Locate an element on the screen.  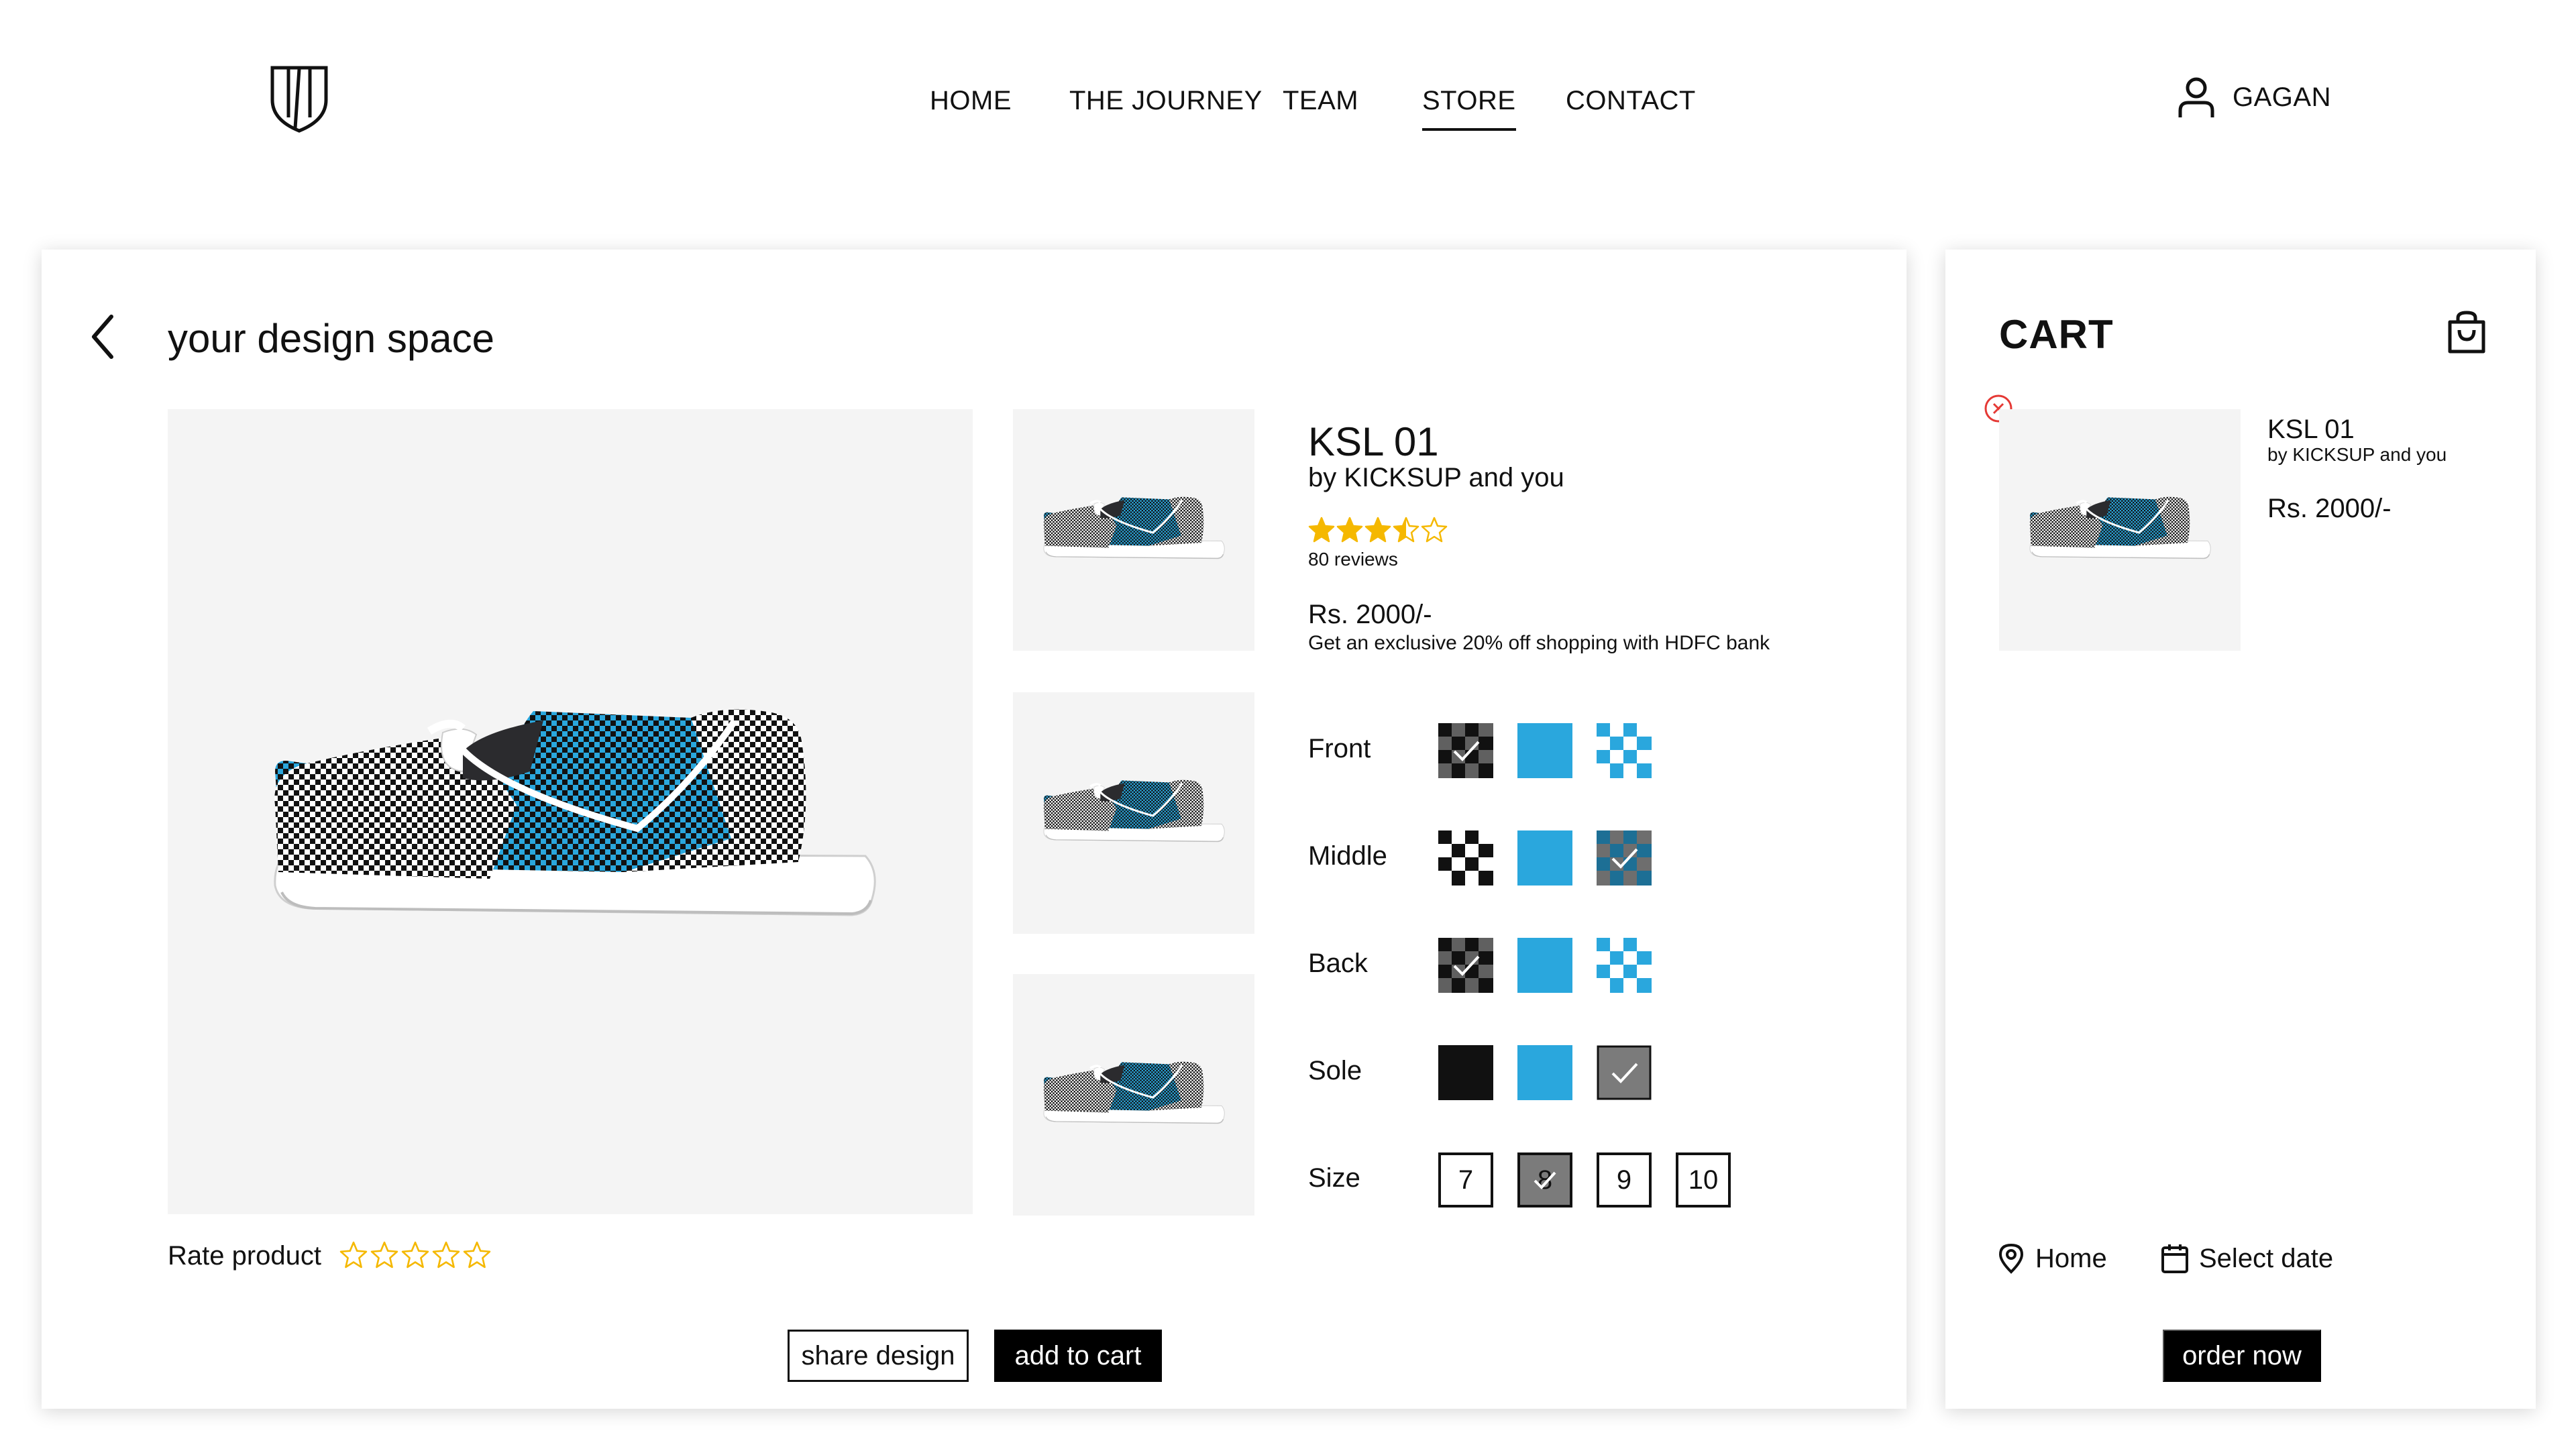
size-option-9: 9 is located at coordinates (1624, 1180).